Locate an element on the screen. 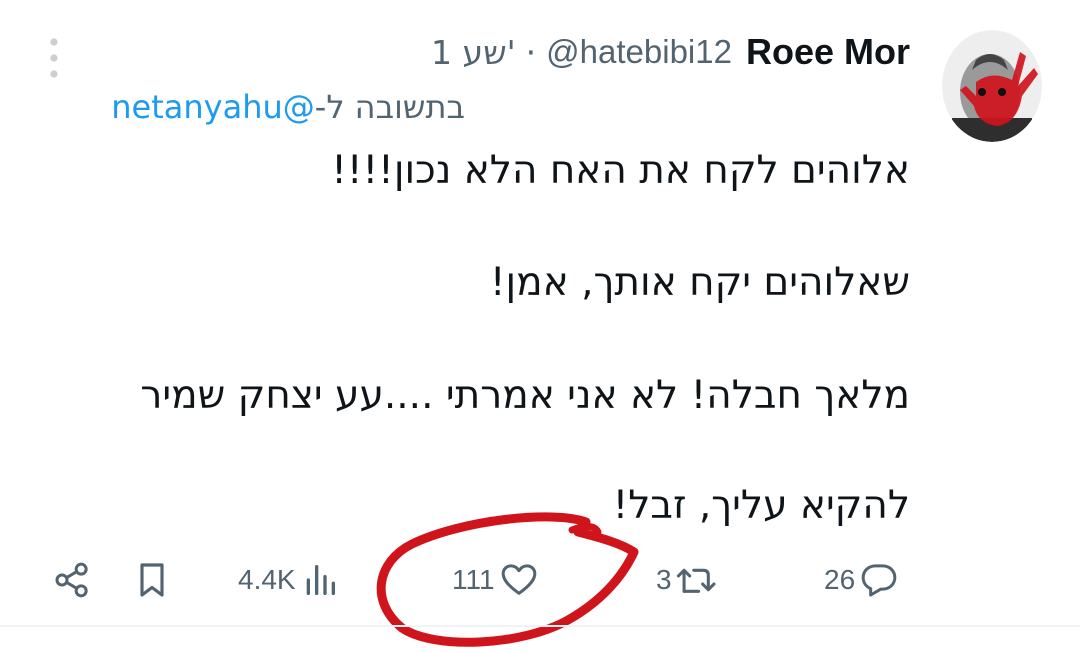 The image size is (1080, 653). views-button: 4.4K is located at coordinates (289, 580).